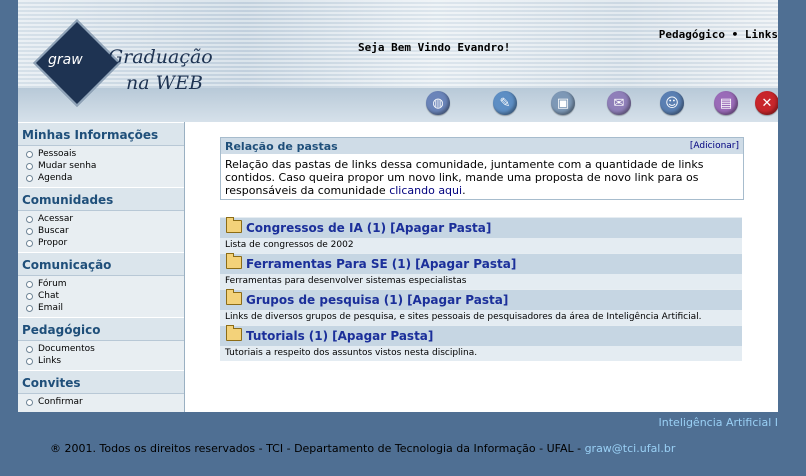 This screenshot has height=476, width=806. Describe the element at coordinates (275, 336) in the screenshot. I see `folder-title-link: Tutorials` at that location.